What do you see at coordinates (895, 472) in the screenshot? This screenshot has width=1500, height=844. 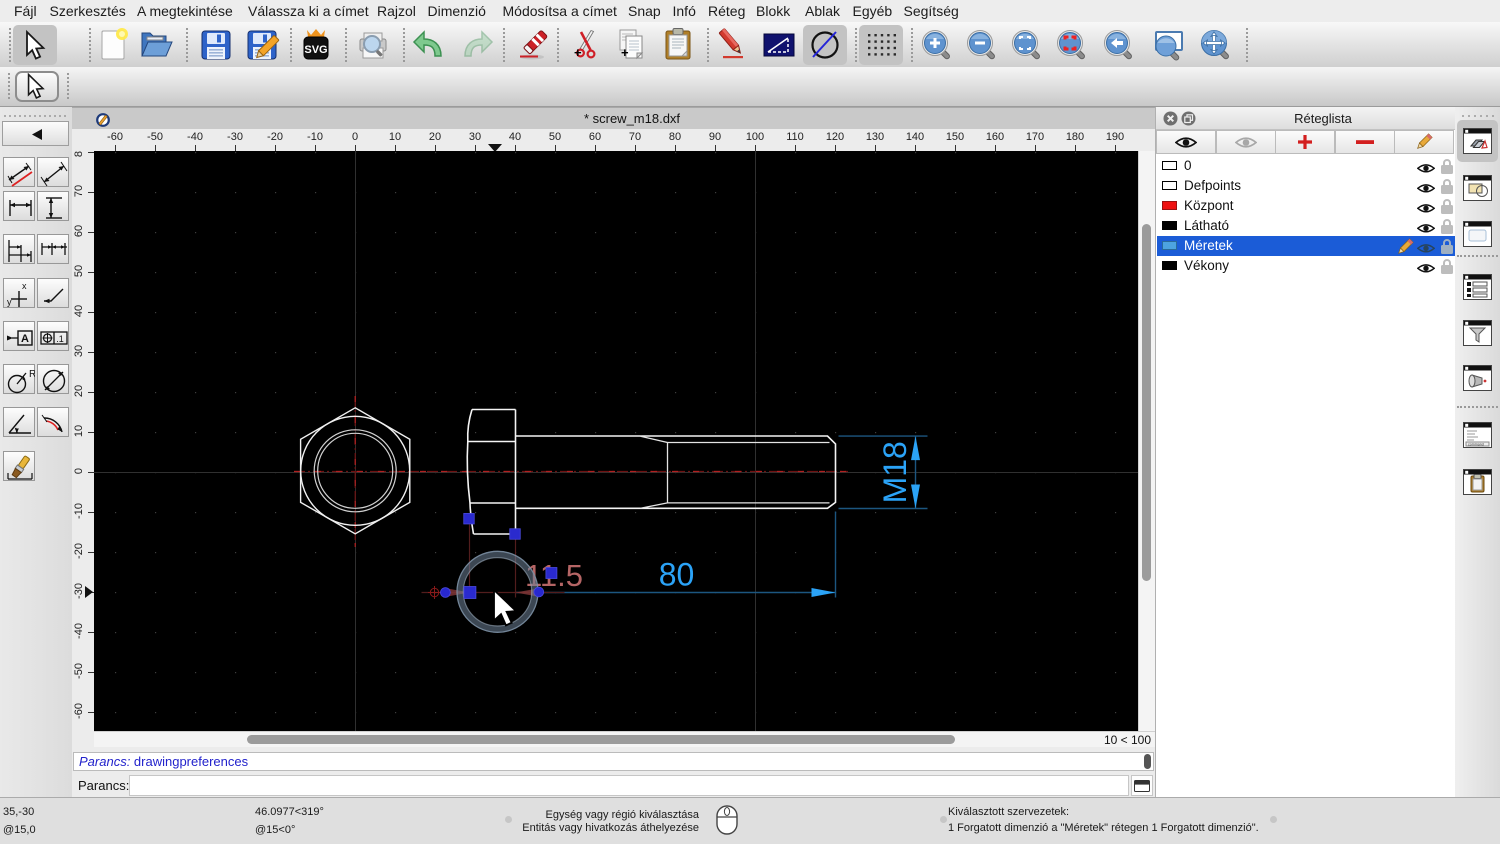 I see `svg-text: M18` at bounding box center [895, 472].